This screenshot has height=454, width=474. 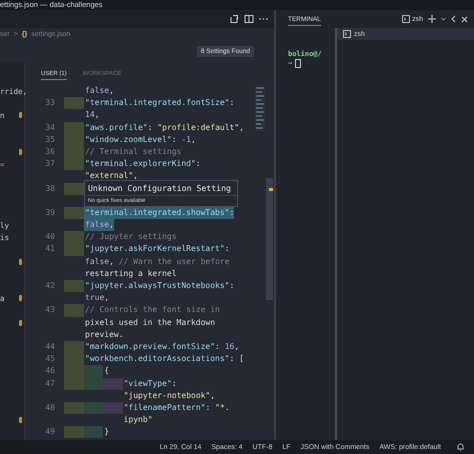 I want to click on line-number: 36, so click(x=49, y=152).